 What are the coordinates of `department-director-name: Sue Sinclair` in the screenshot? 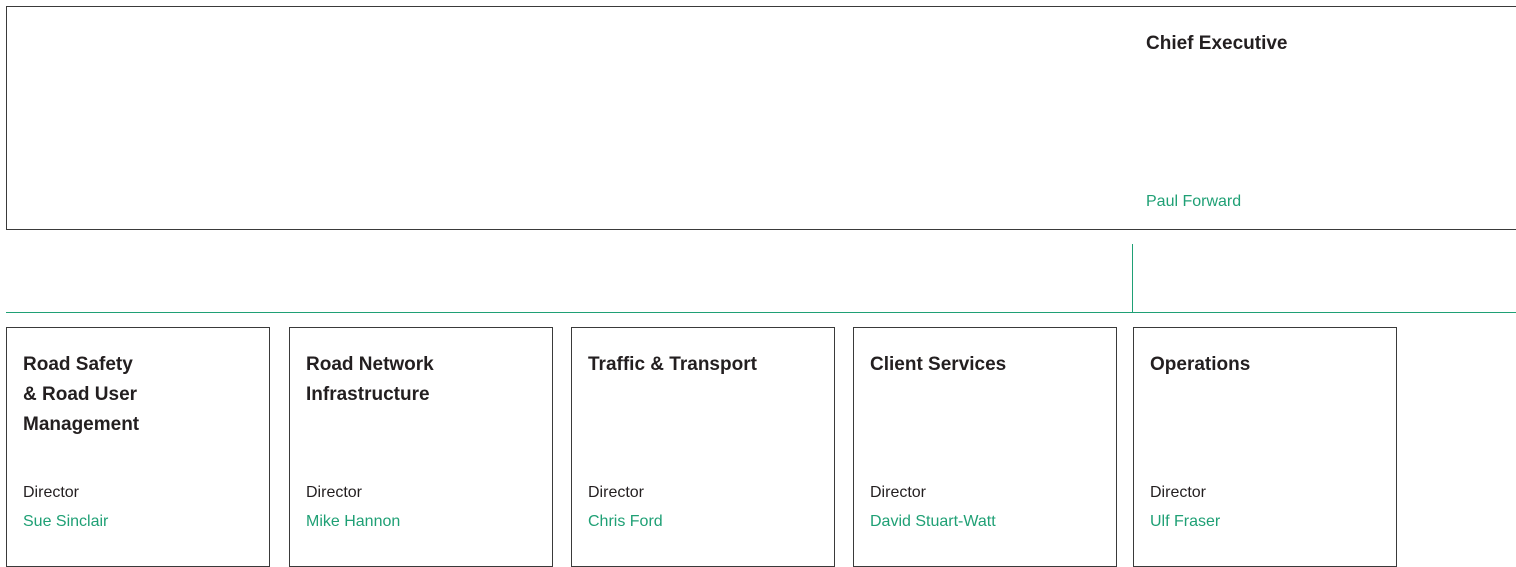 It's located at (66, 521).